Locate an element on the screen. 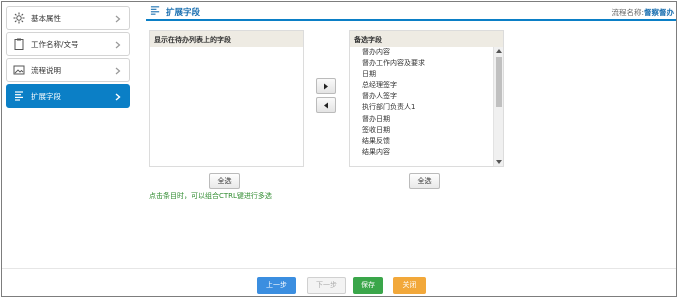 The width and height of the screenshot is (678, 298). sidebar-item-label: 扩展字段 is located at coordinates (46, 96).